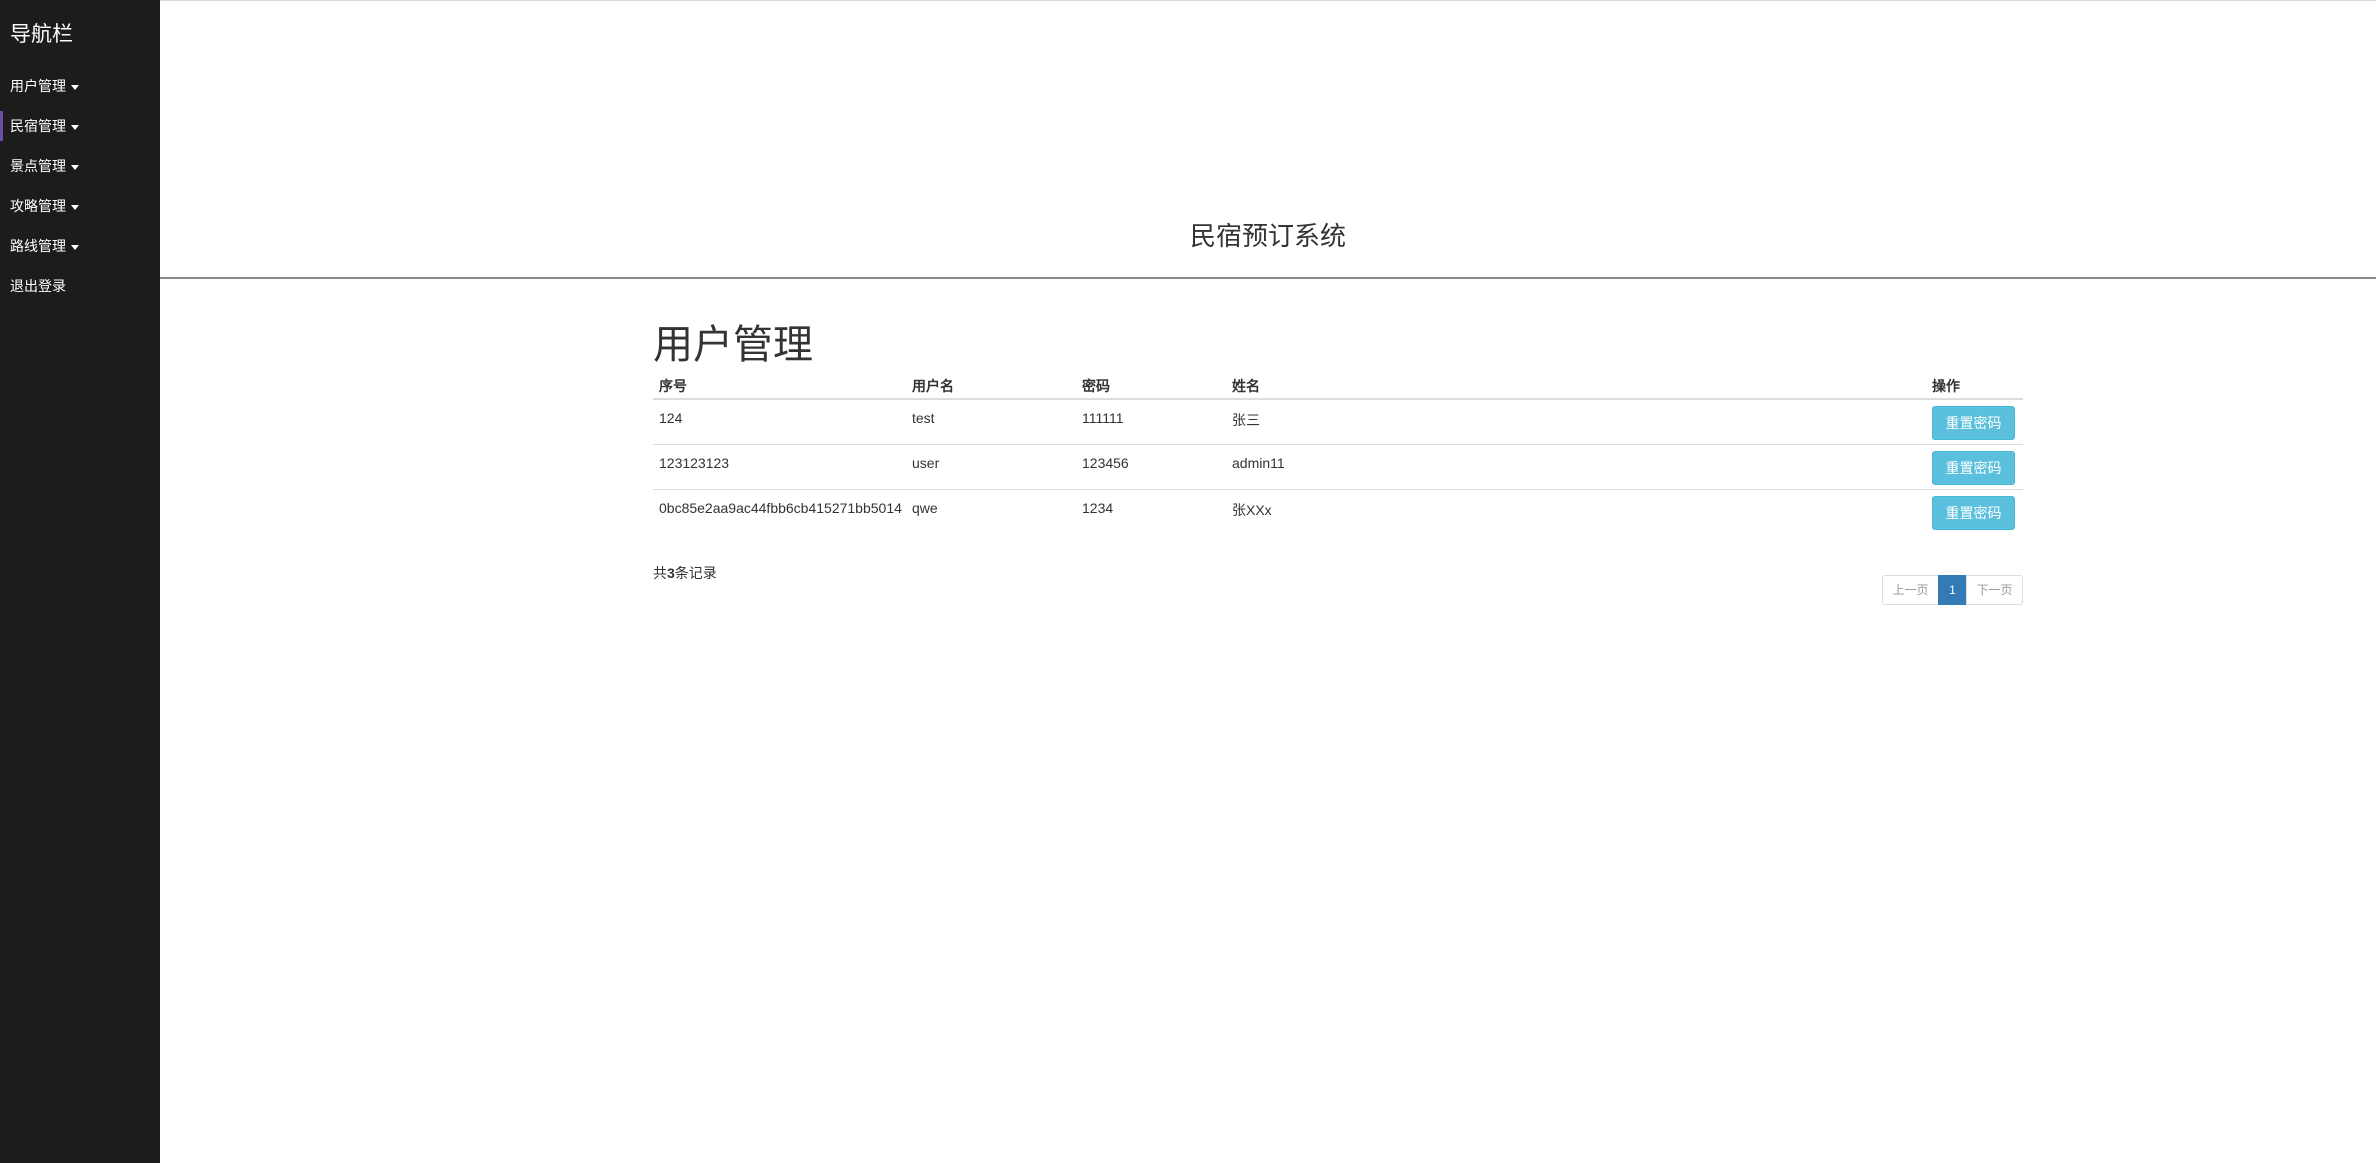  I want to click on sidebar-item-label: 退出登录, so click(38, 286).